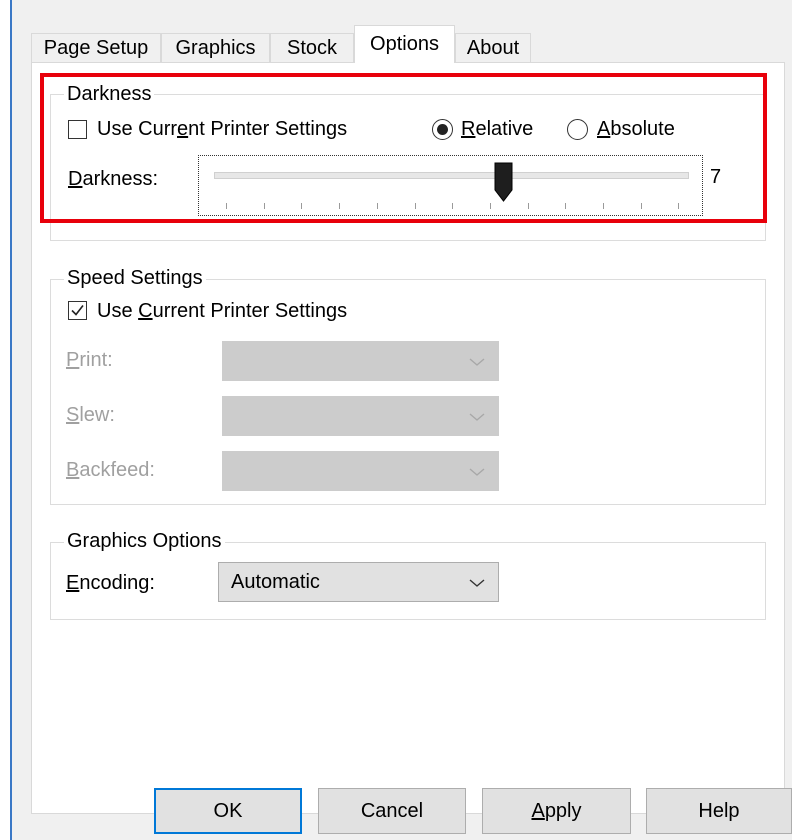 This screenshot has width=792, height=840. Describe the element at coordinates (275, 582) in the screenshot. I see `encoding-value: Automatic` at that location.